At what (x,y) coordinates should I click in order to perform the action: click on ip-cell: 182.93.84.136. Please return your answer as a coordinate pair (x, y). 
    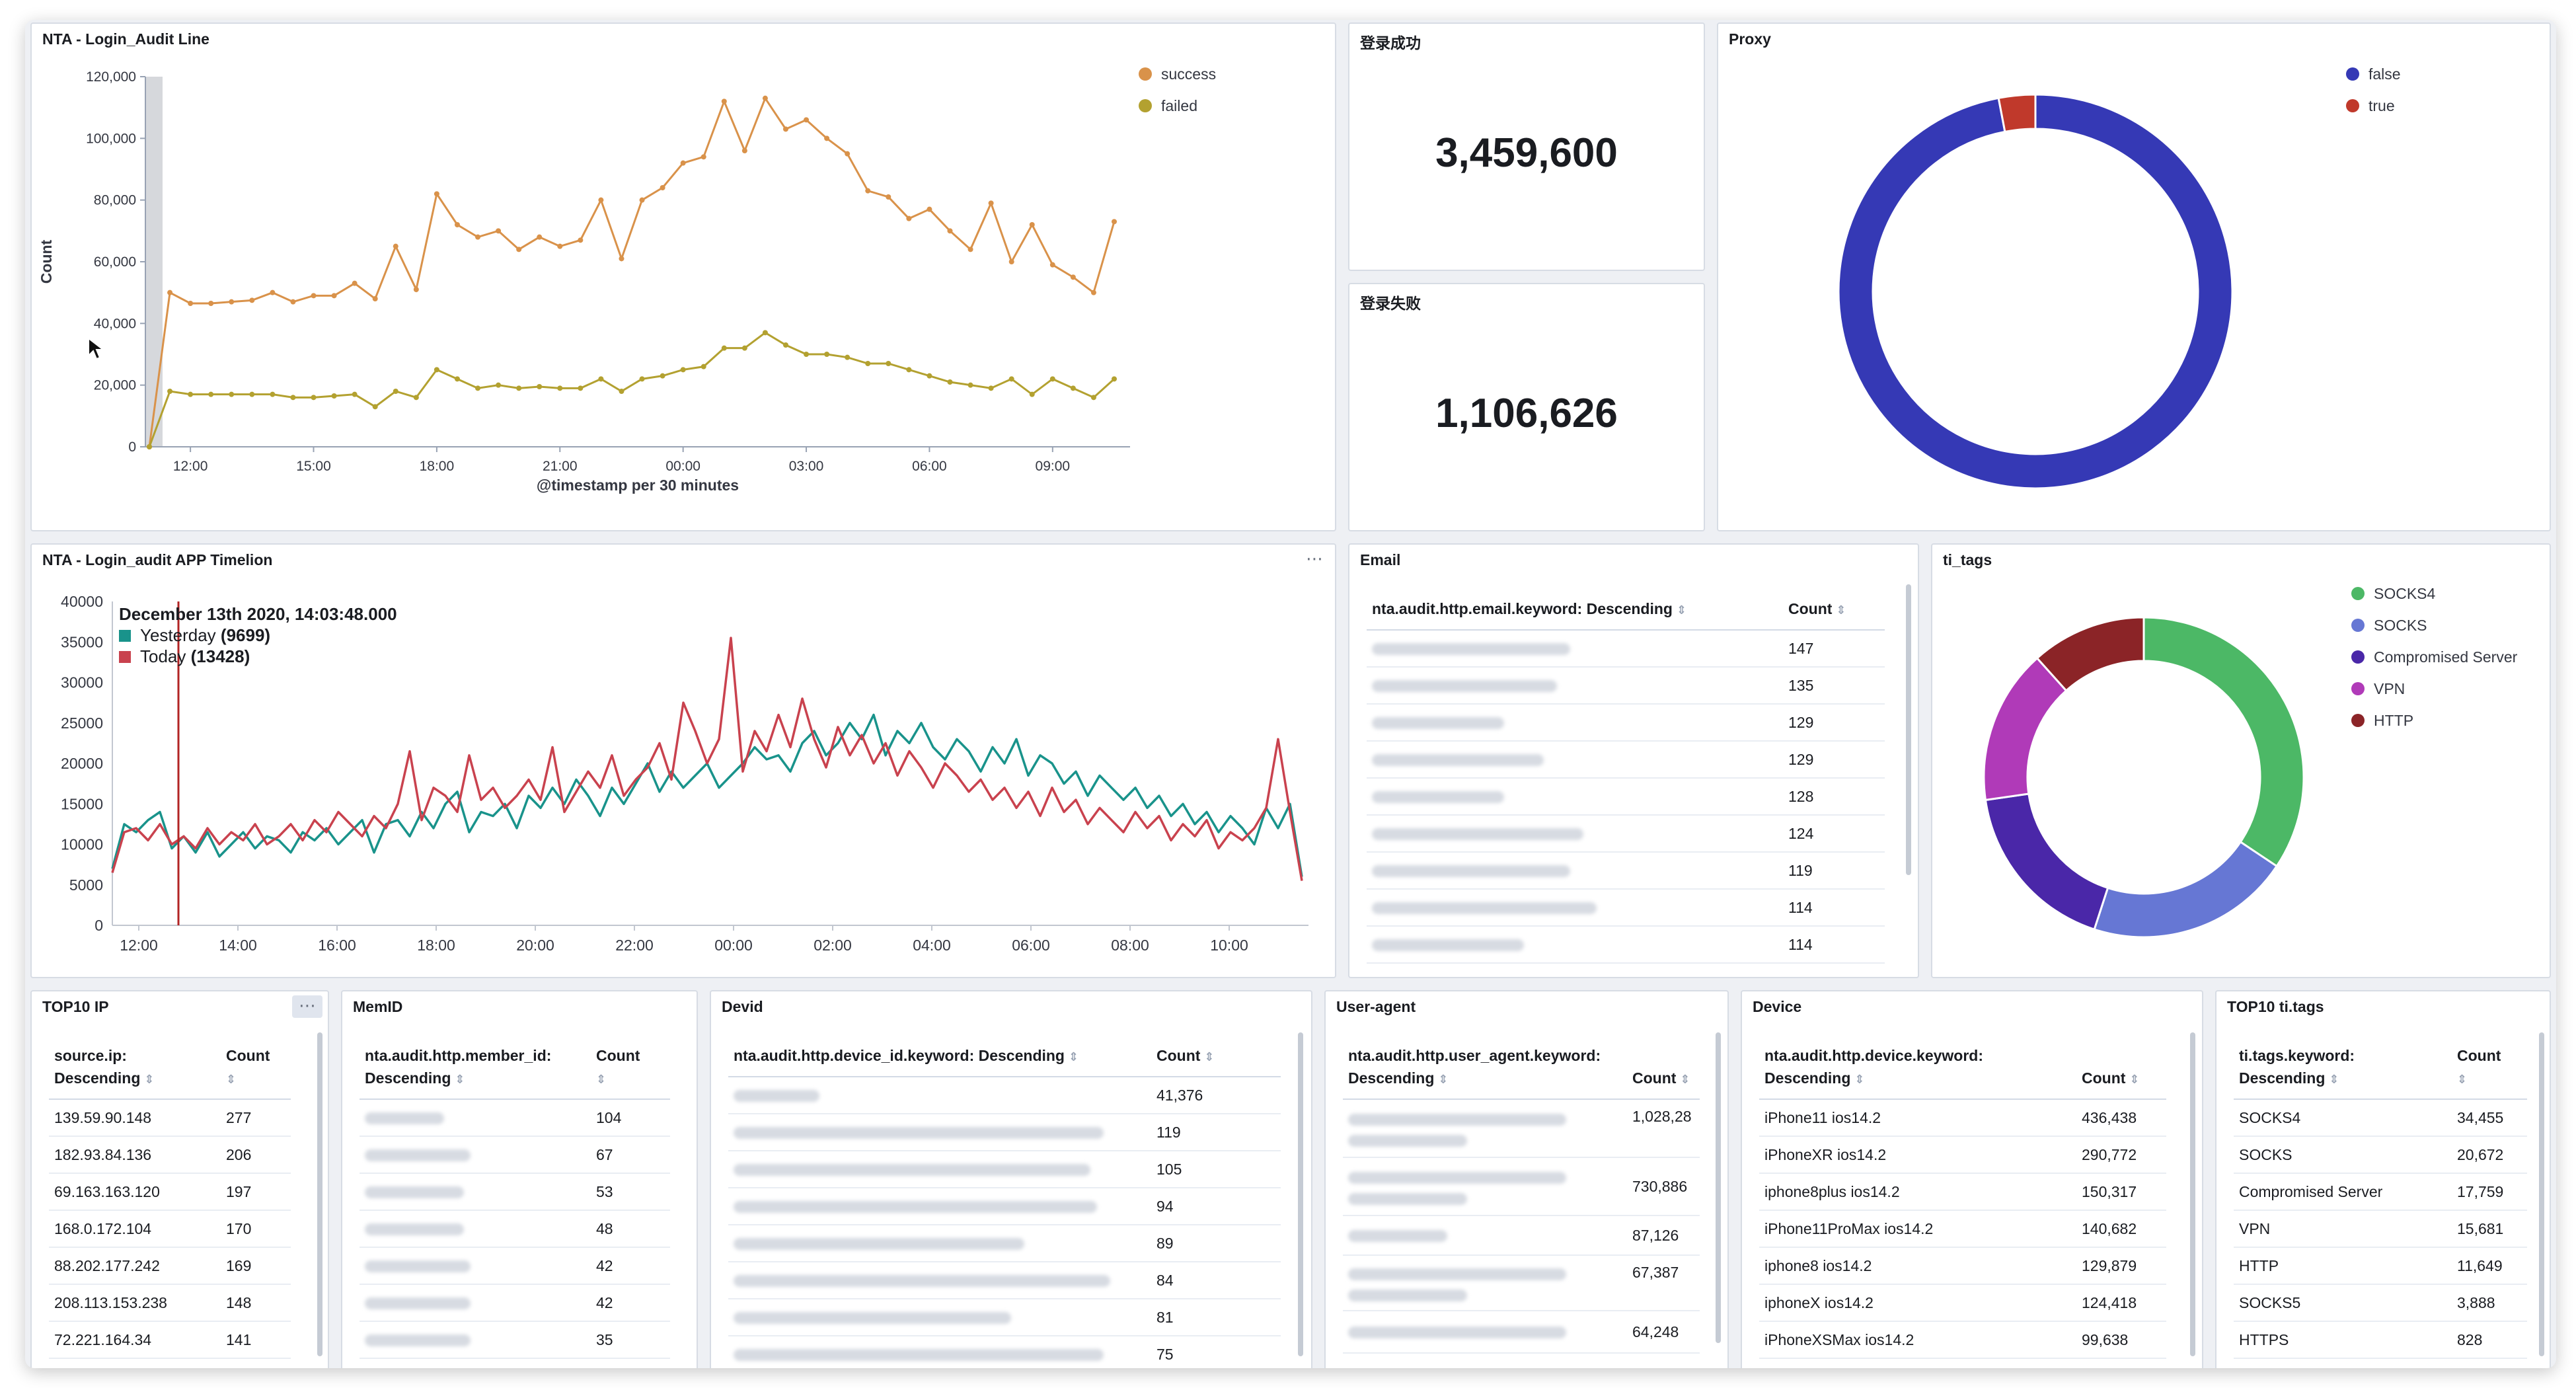
    Looking at the image, I should click on (135, 1155).